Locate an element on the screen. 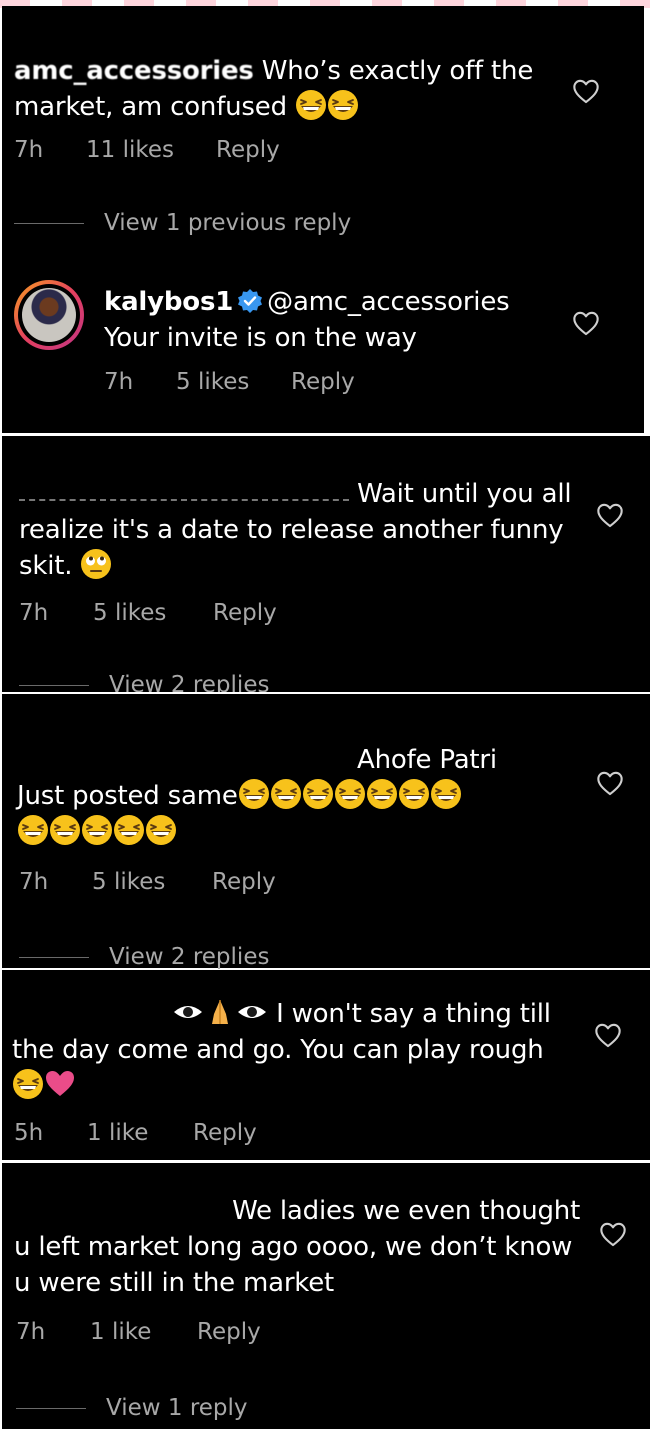 This screenshot has width=652, height=1429. profile-picture is located at coordinates (49, 315).